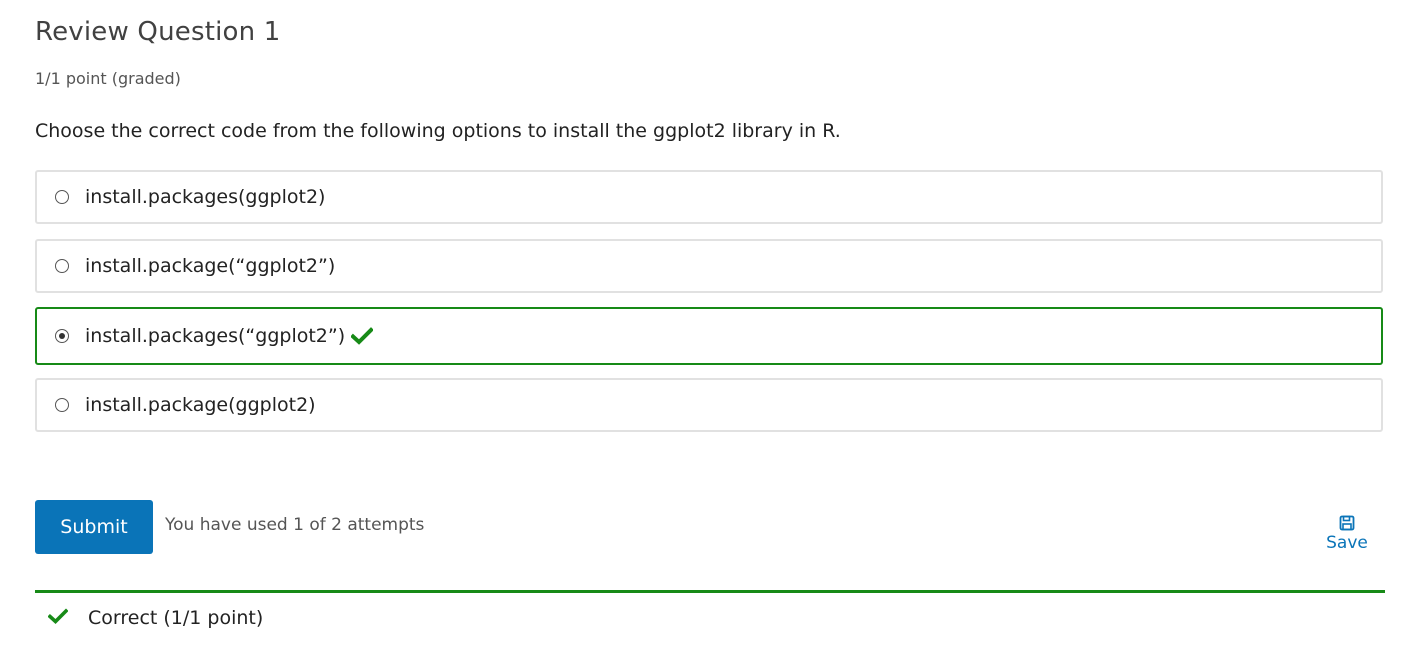 The image size is (1414, 662). I want to click on option-label: install.packages(ggplot2), so click(205, 197).